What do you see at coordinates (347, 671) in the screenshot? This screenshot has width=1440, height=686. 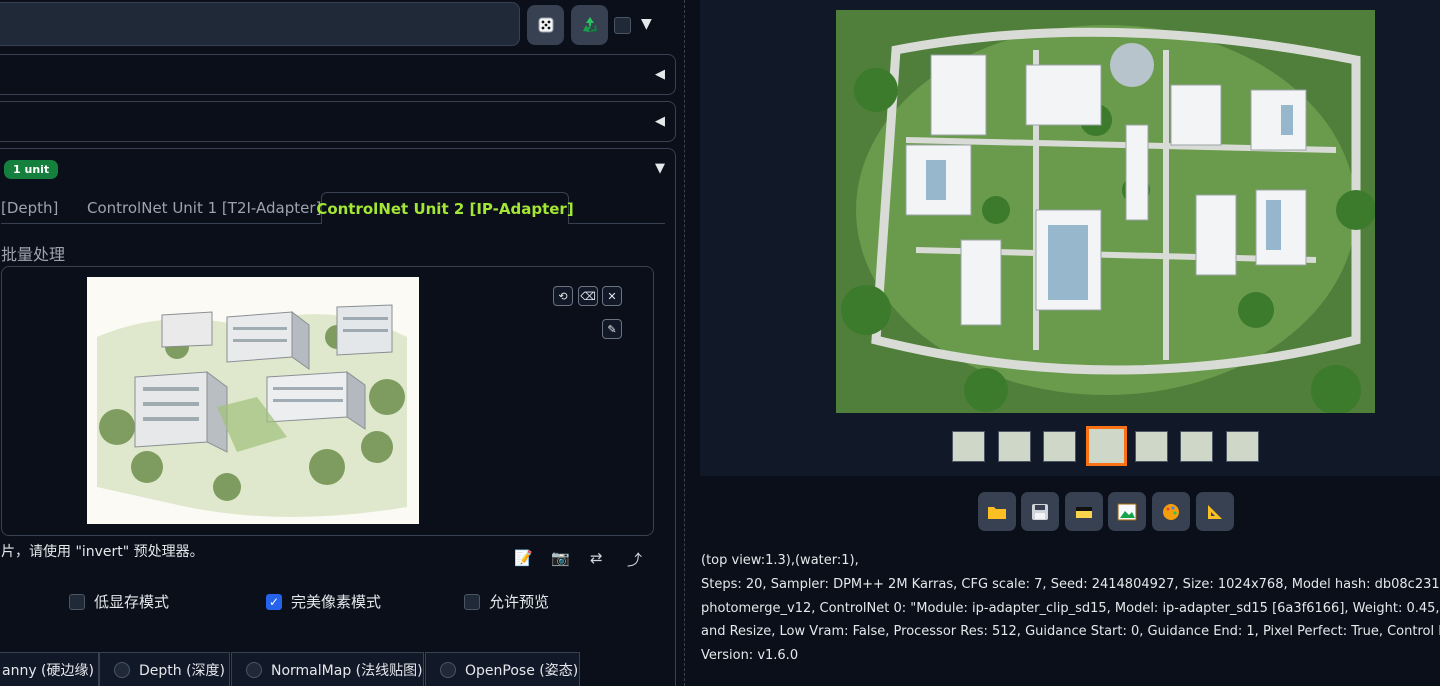 I see `radio-label: NormalMap (法线贴图)` at bounding box center [347, 671].